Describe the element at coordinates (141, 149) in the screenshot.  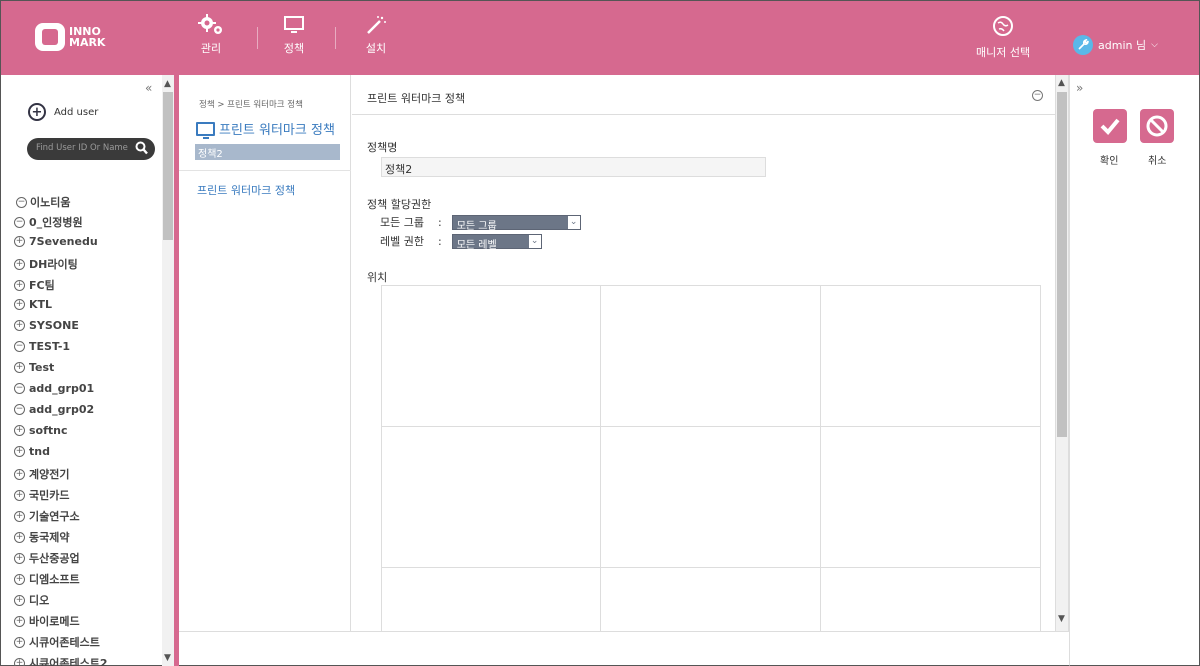
I see `search-icon` at that location.